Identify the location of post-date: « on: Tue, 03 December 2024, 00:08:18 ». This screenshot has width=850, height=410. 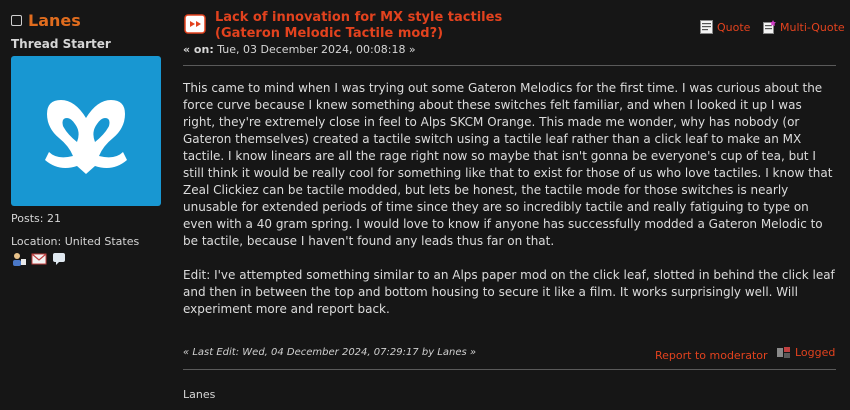
(299, 49).